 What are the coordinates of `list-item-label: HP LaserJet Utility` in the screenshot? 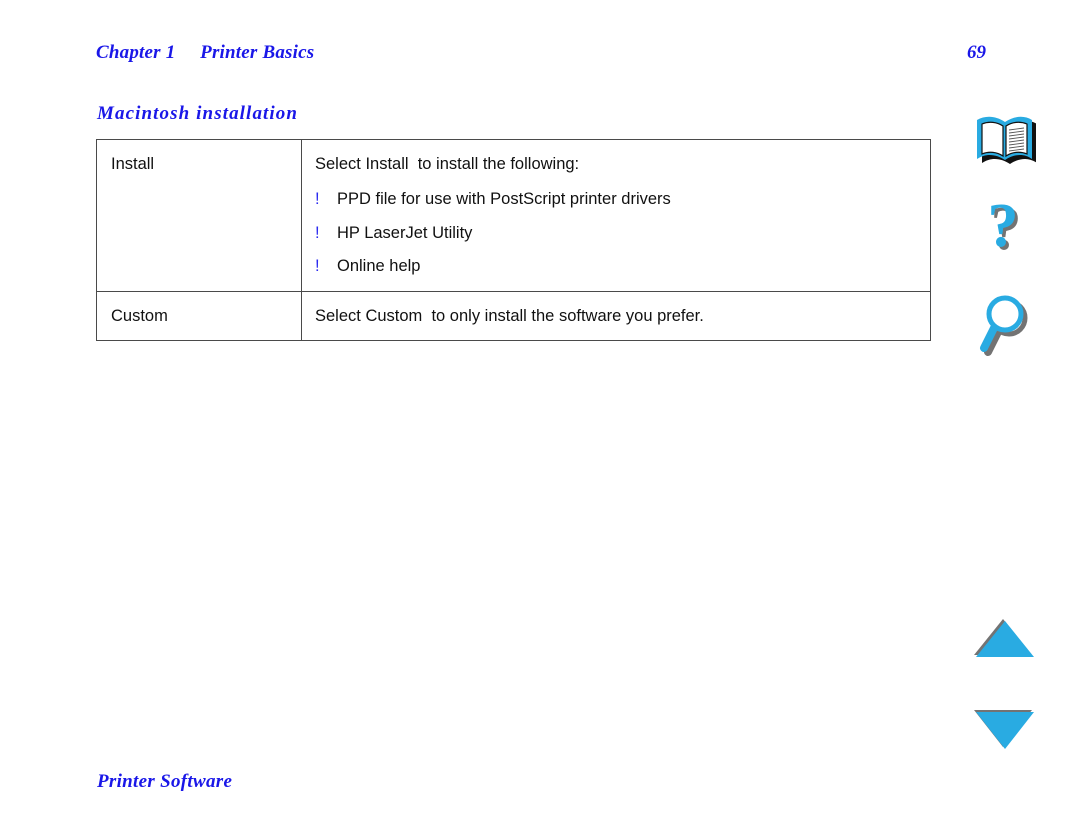 It's located at (405, 232).